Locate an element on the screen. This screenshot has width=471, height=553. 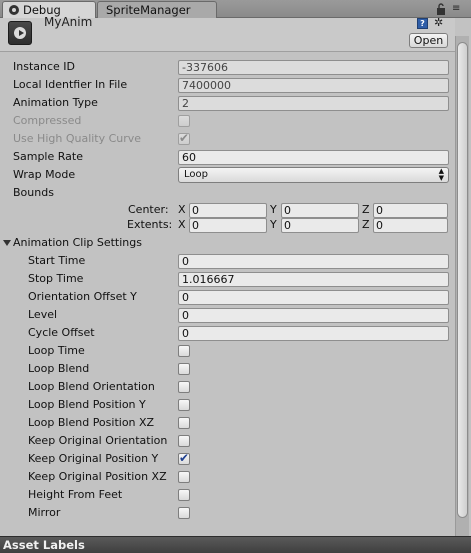
sample-rate-row: Sample Rate 60 is located at coordinates (227, 157).